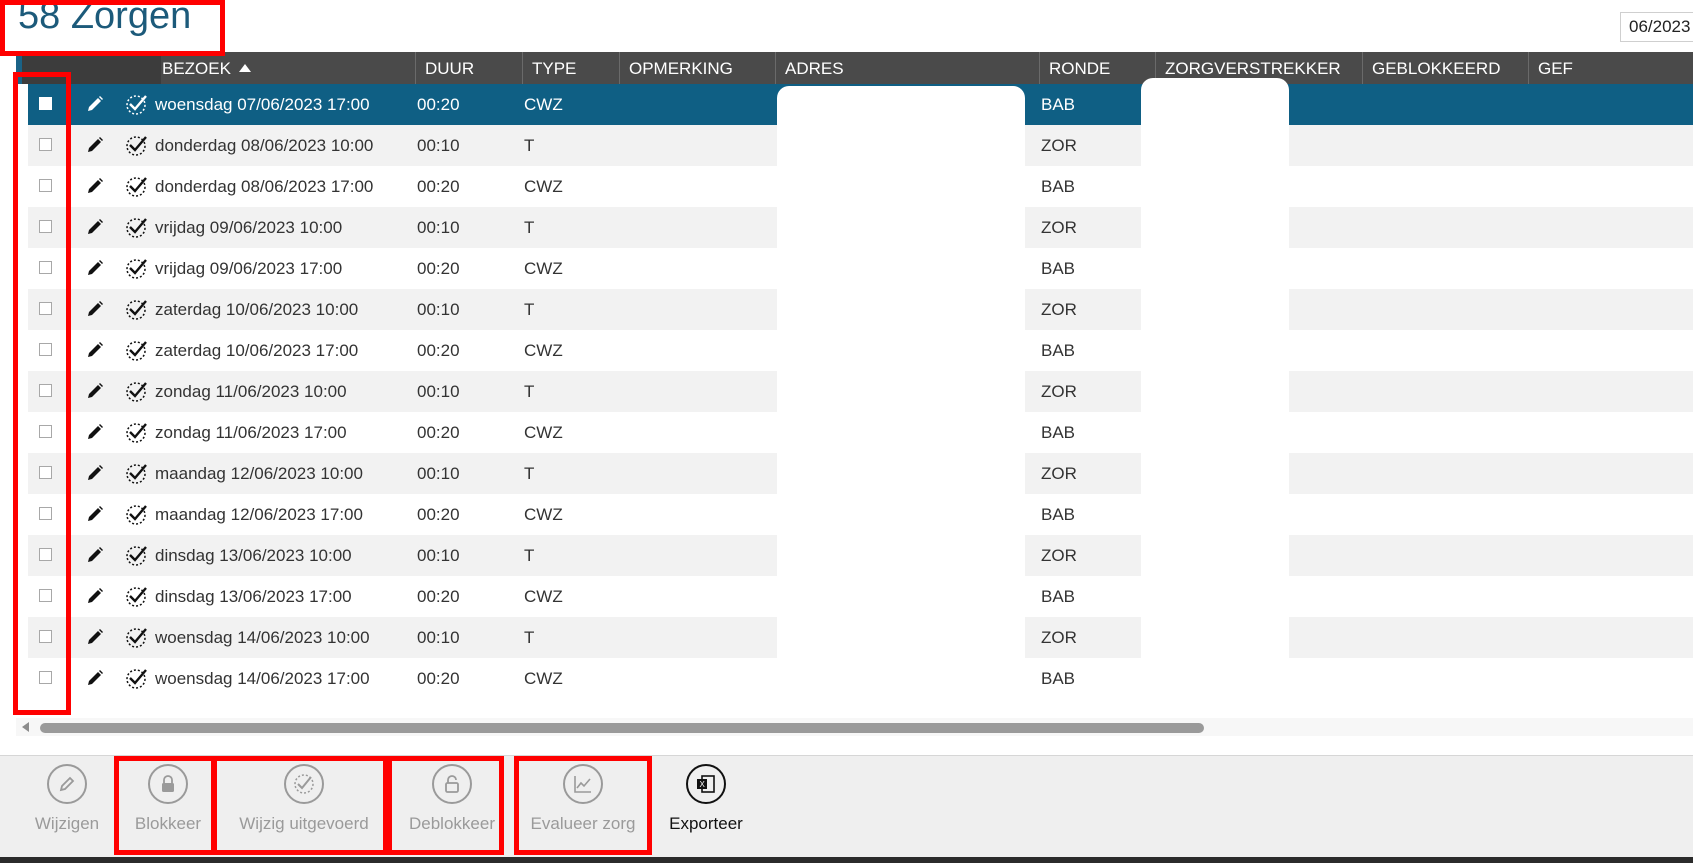  Describe the element at coordinates (583, 809) in the screenshot. I see `evalueer-zorg-button: Evalueer zorg` at that location.